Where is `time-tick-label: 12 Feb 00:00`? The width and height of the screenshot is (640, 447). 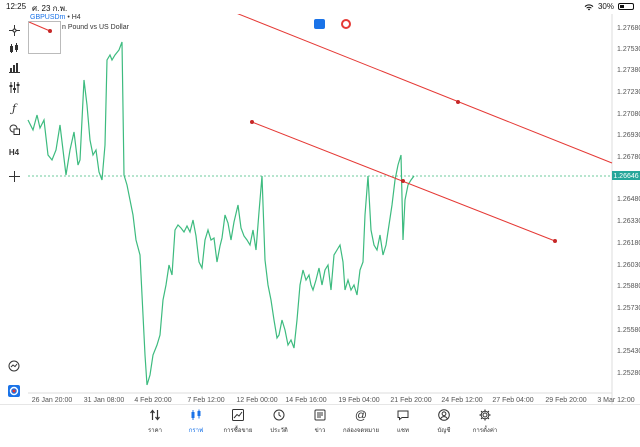 time-tick-label: 12 Feb 00:00 is located at coordinates (256, 400).